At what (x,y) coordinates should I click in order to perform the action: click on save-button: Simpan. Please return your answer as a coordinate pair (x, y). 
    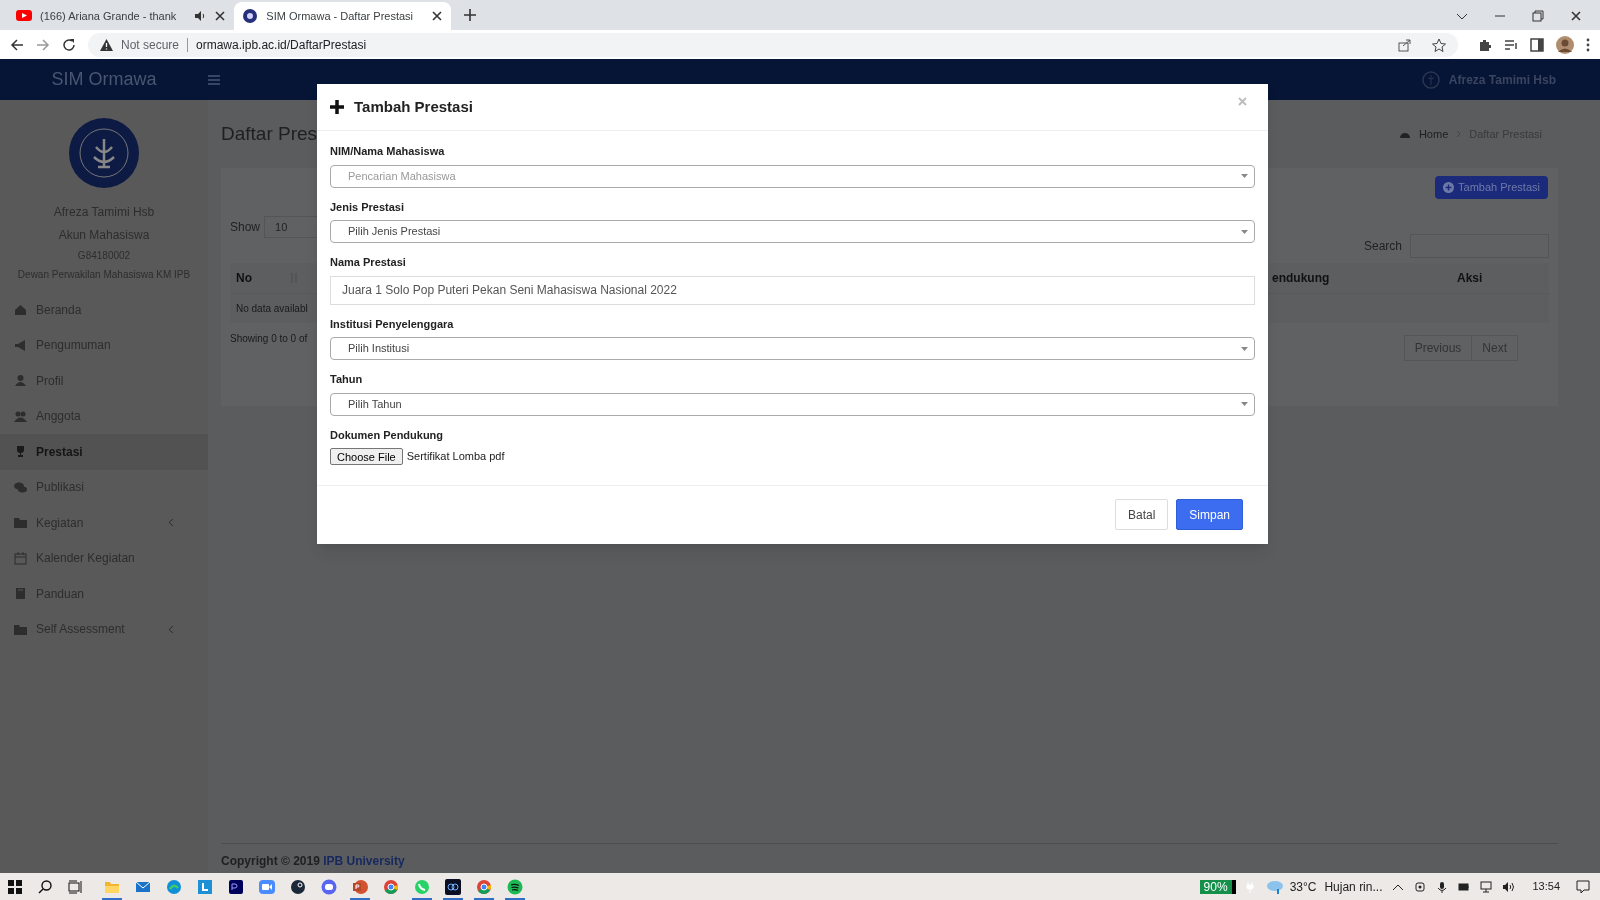
    Looking at the image, I should click on (1209, 514).